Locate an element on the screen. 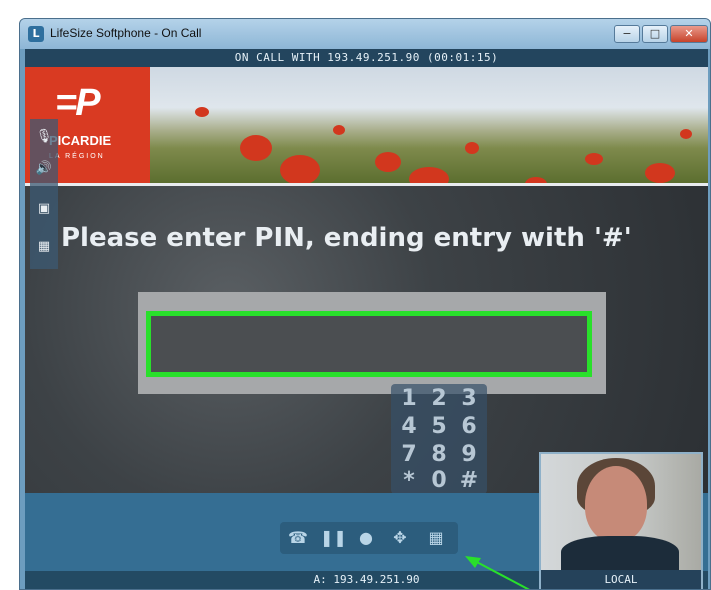 This screenshot has height=590, width=711. pause-icon: ❚❚ is located at coordinates (333, 538).